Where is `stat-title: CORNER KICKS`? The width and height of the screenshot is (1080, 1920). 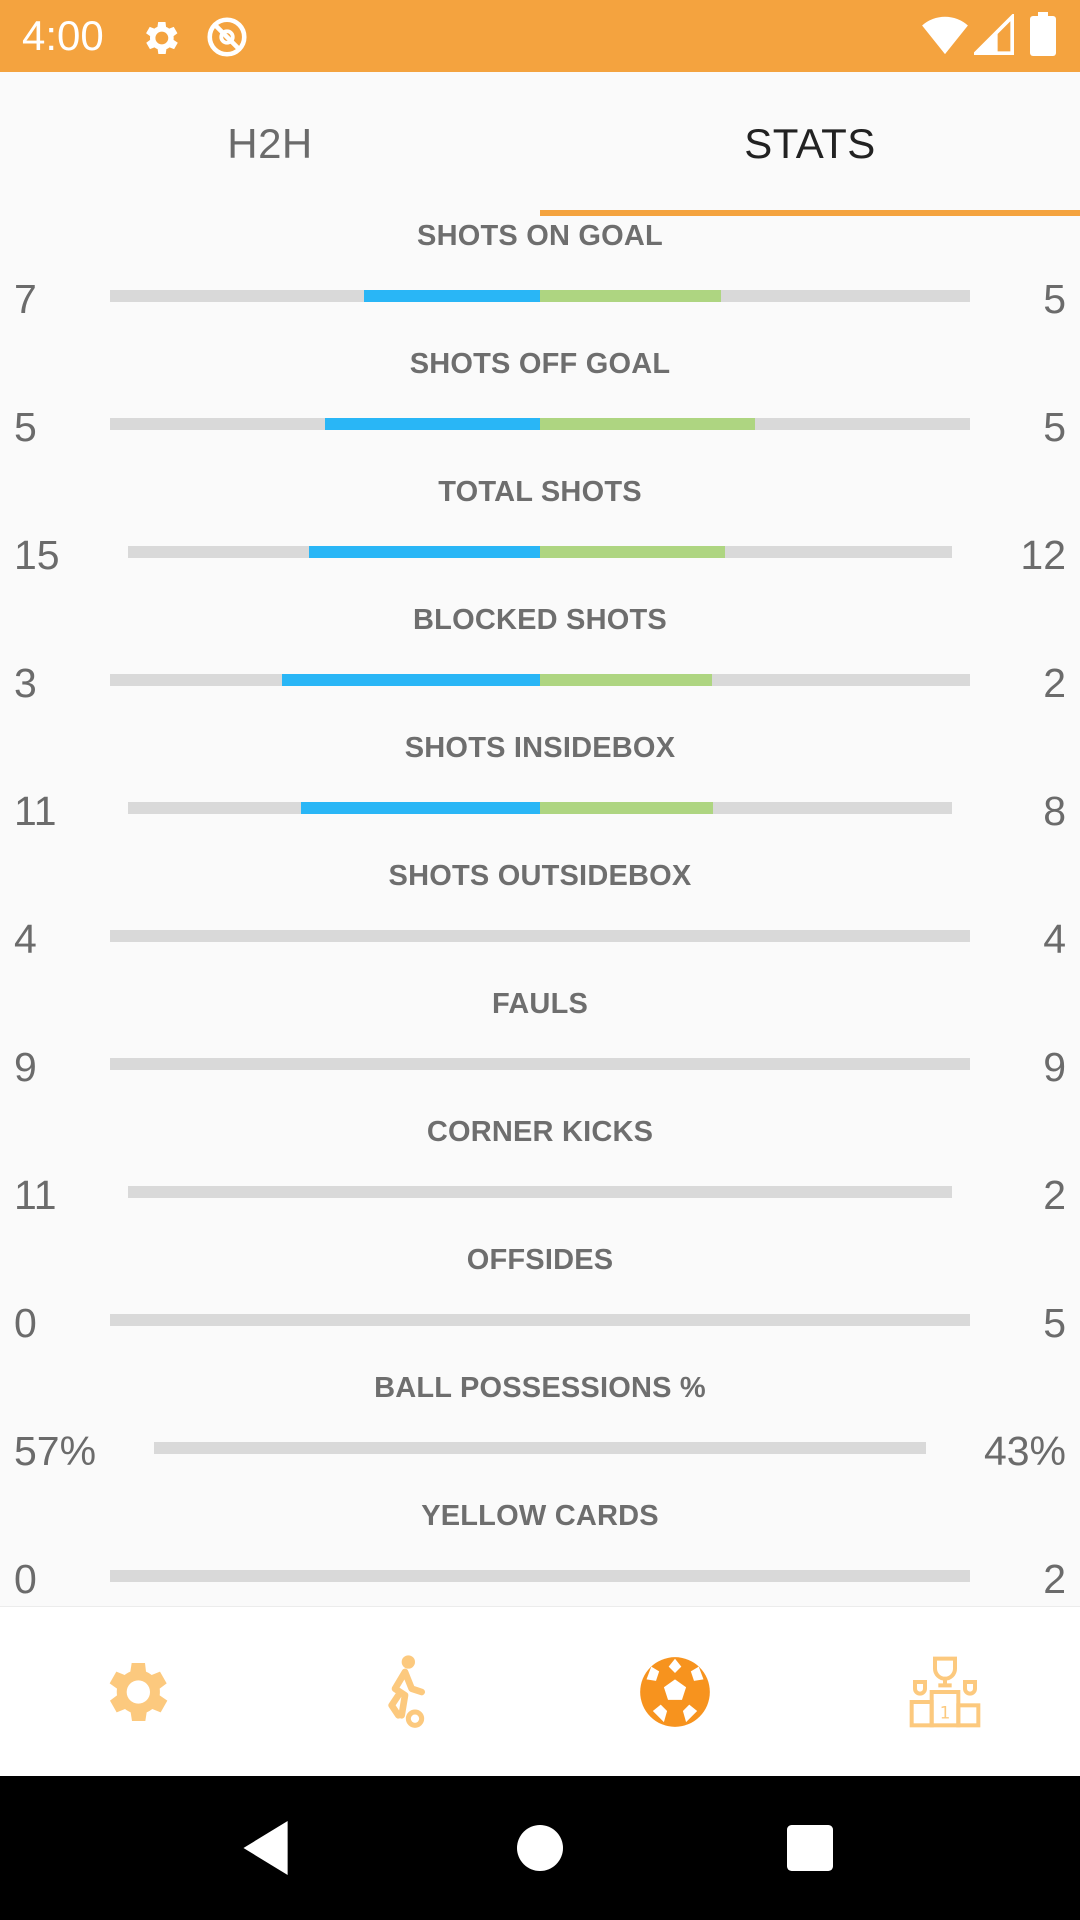 stat-title: CORNER KICKS is located at coordinates (540, 1132).